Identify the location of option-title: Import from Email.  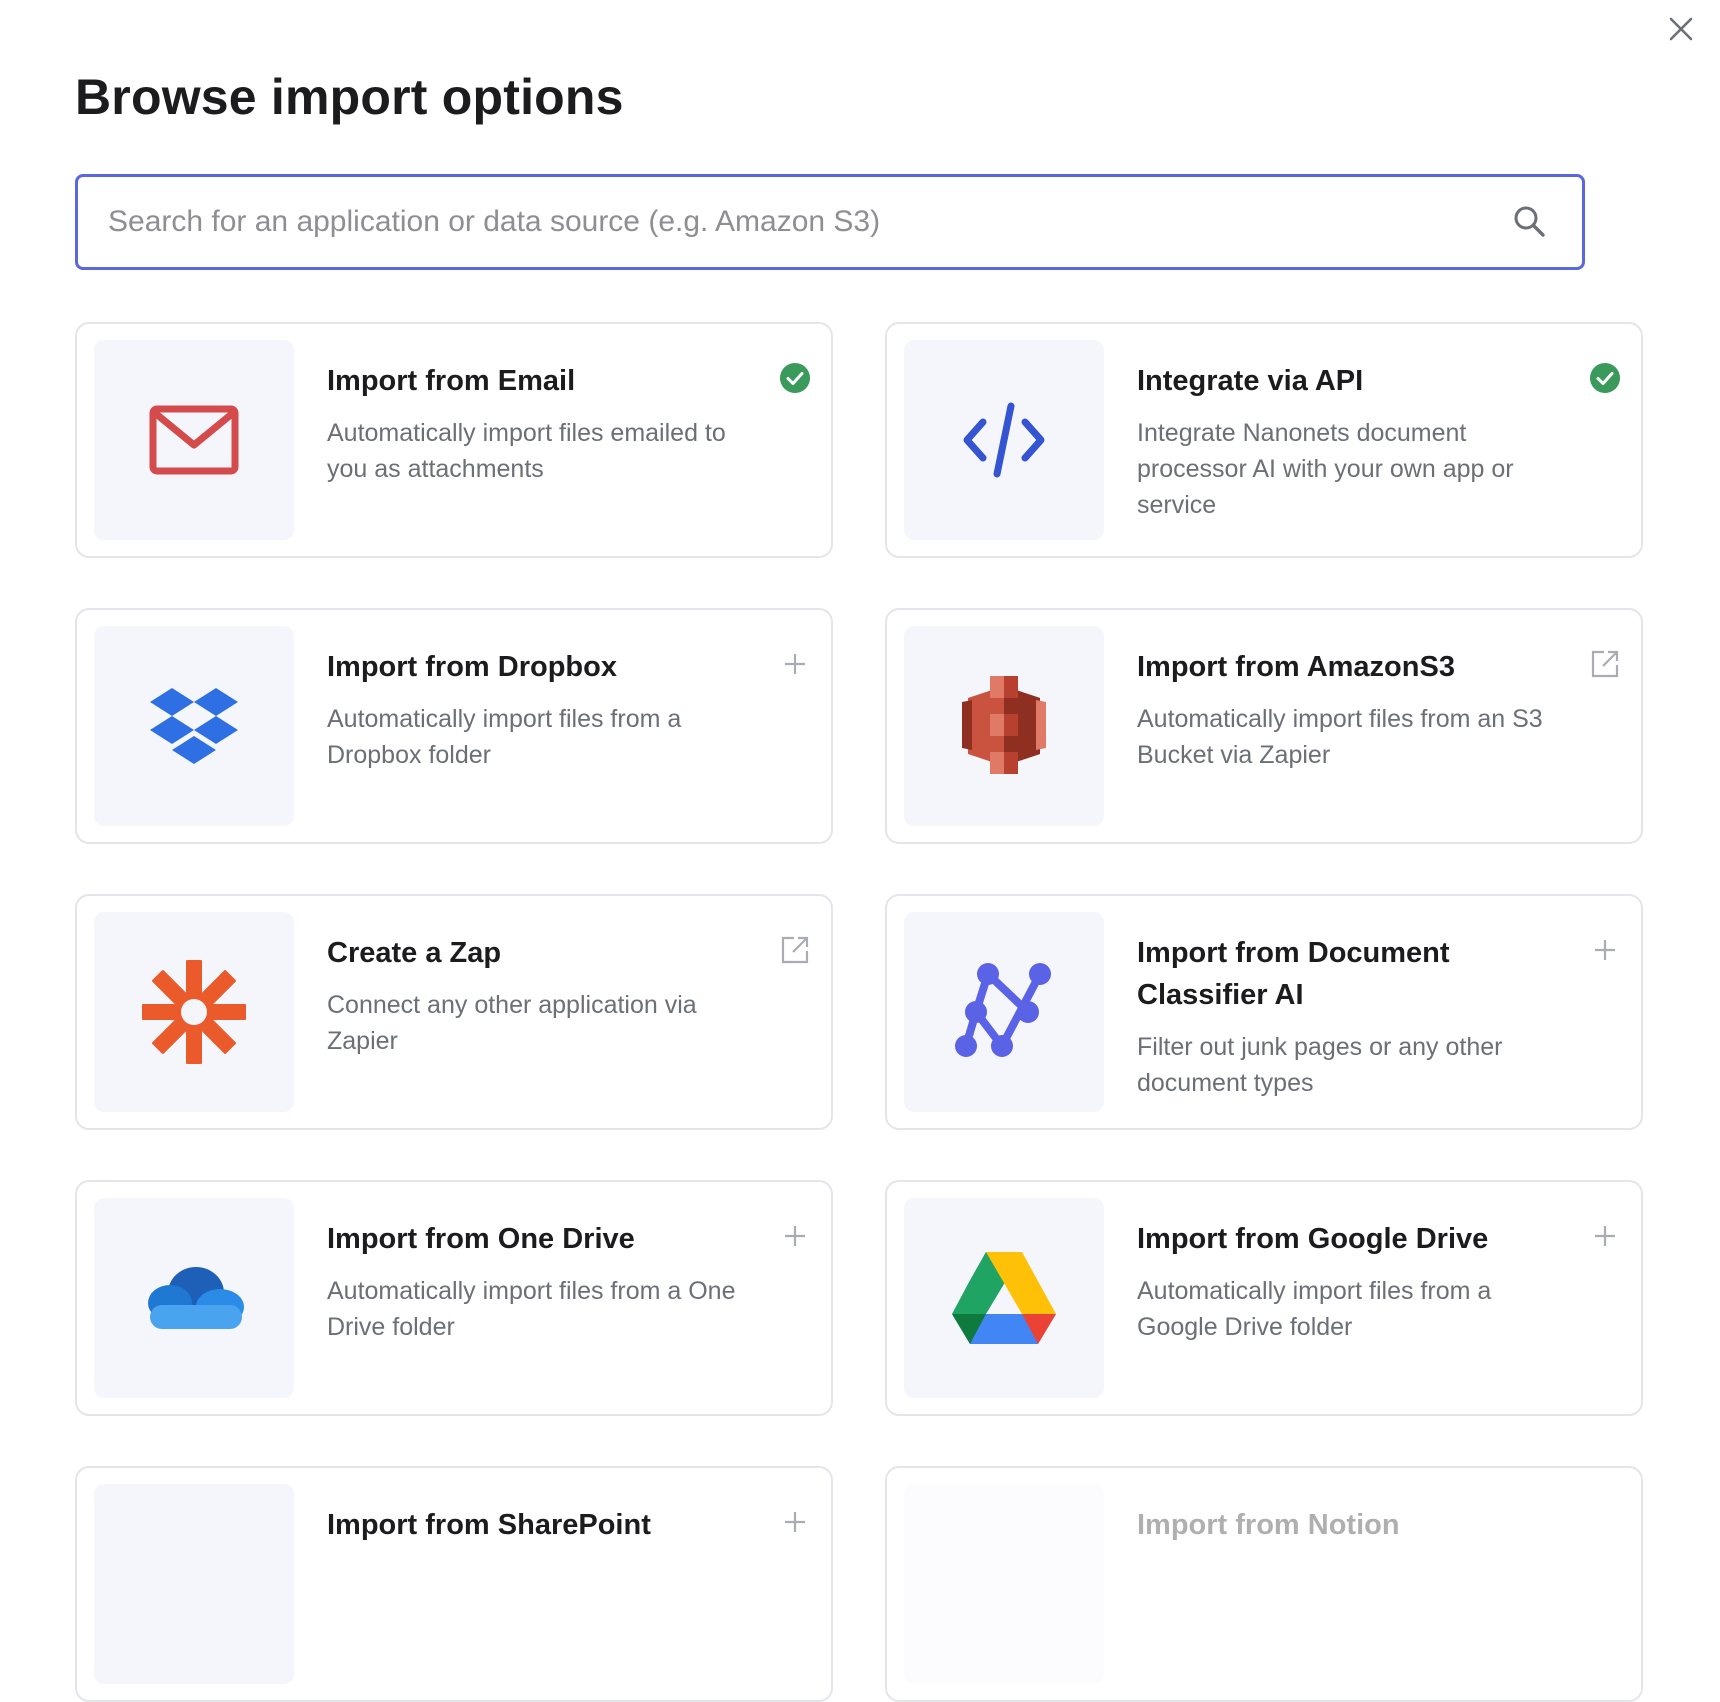
(451, 381).